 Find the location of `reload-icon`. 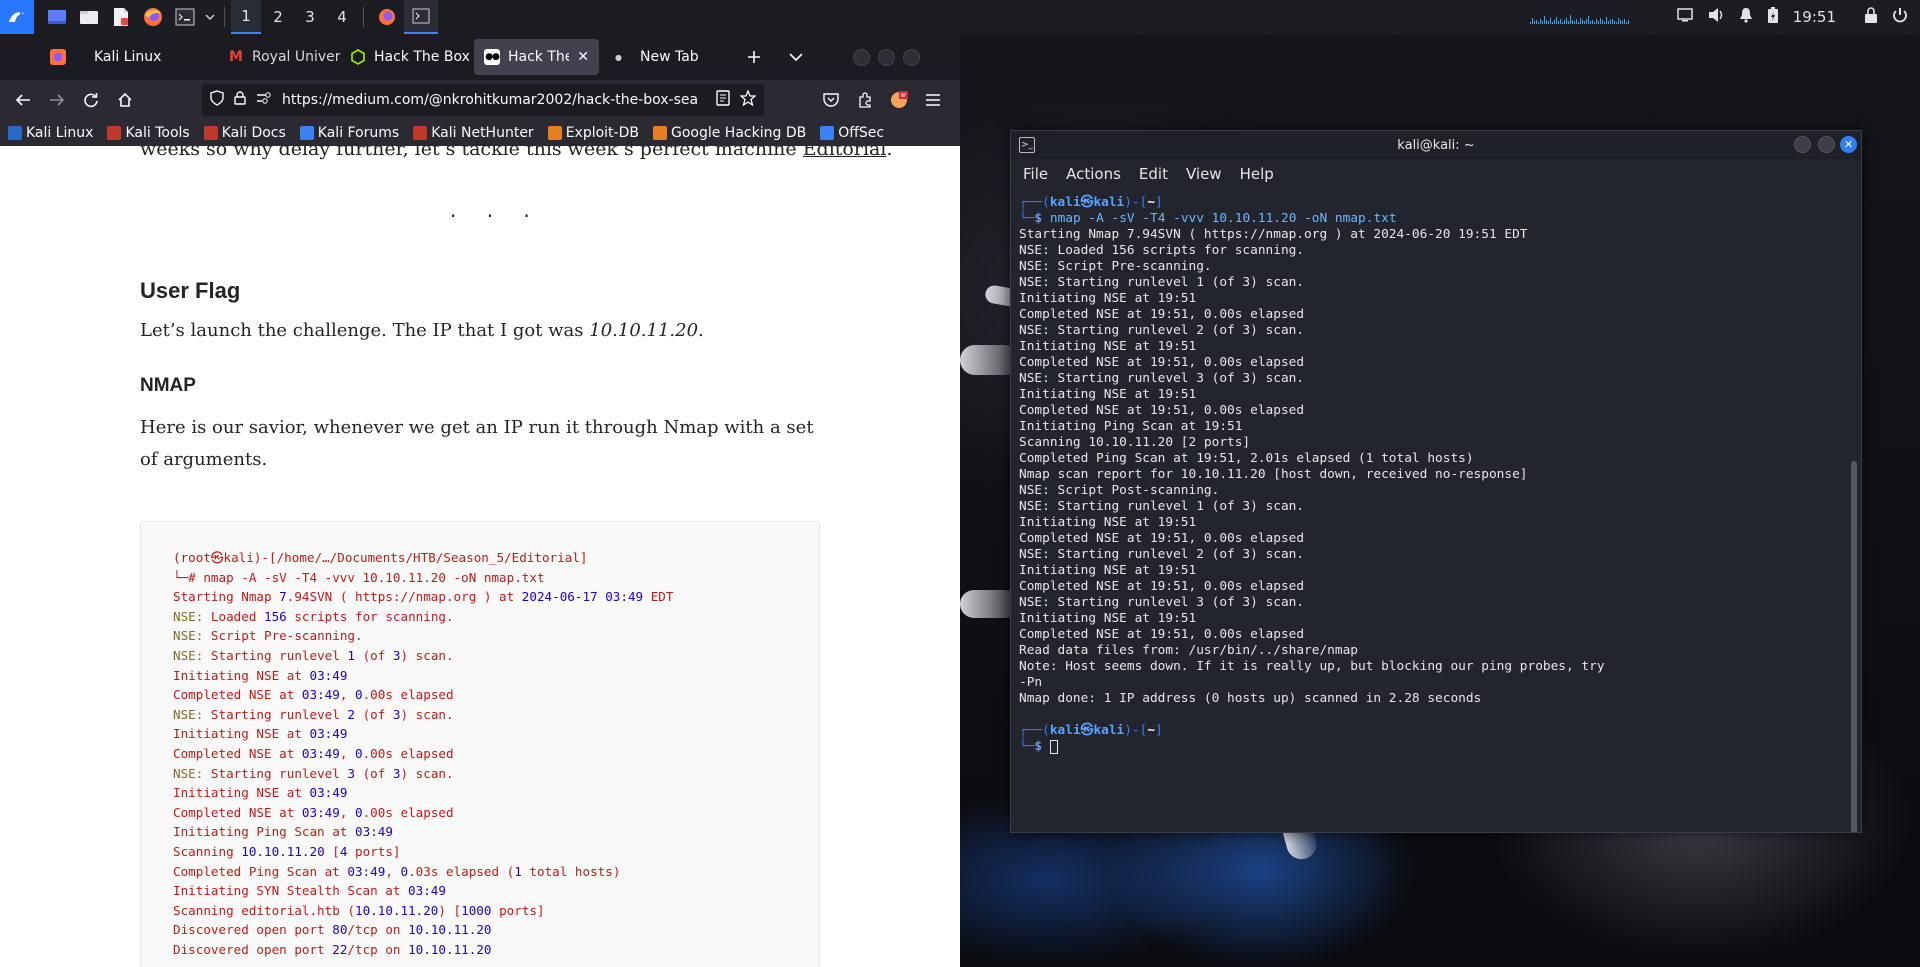

reload-icon is located at coordinates (91, 100).